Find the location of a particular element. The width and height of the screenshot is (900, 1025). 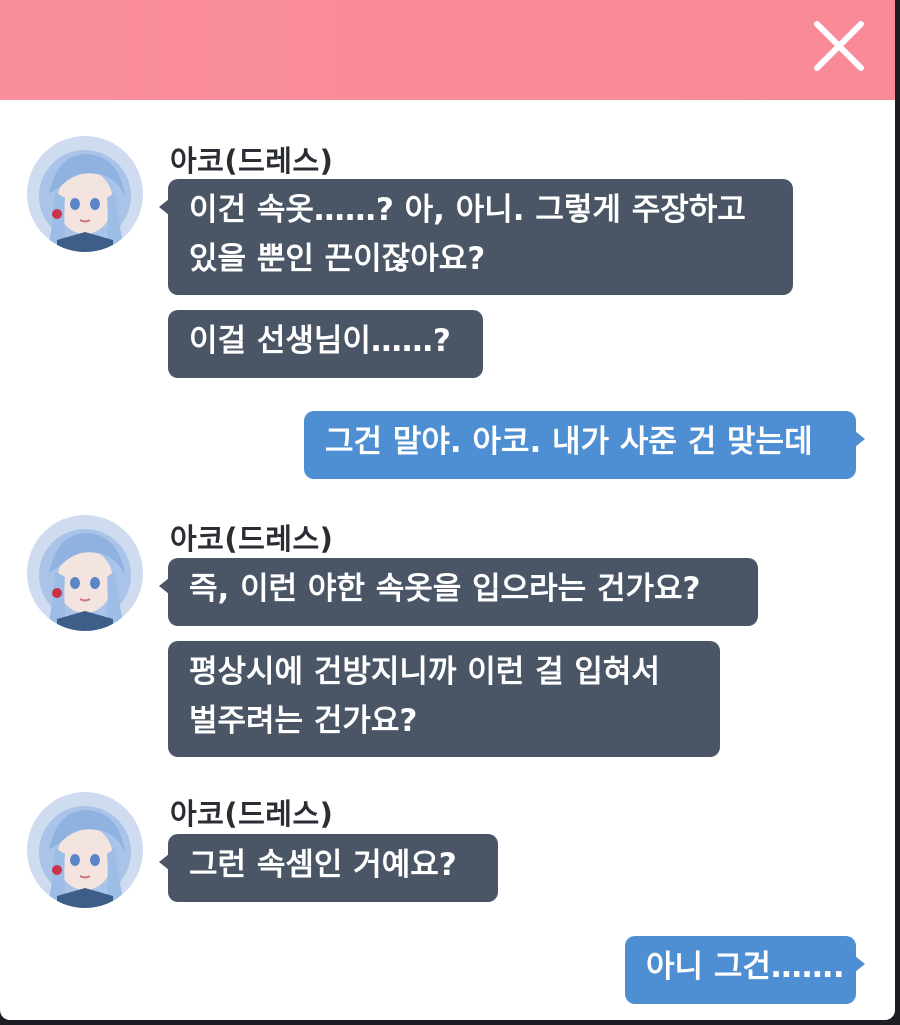

close-icon is located at coordinates (839, 46).